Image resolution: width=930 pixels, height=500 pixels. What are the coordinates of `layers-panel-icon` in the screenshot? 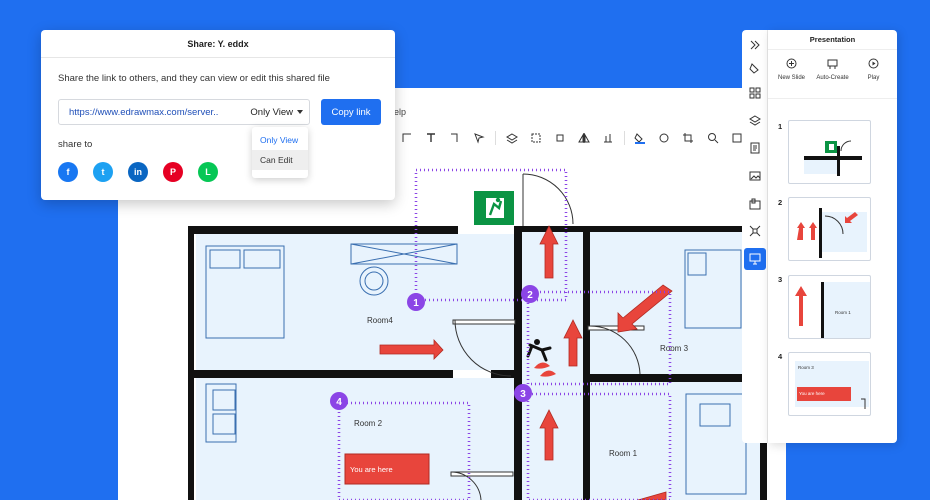 It's located at (755, 121).